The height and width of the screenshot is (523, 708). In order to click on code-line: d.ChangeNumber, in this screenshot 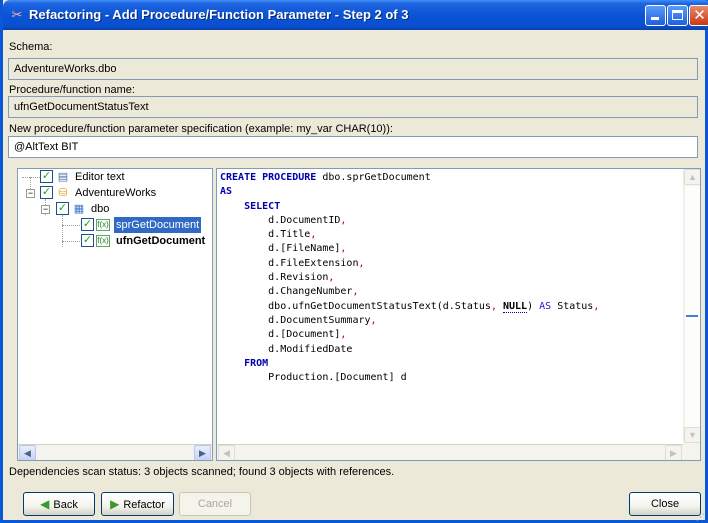, I will do `click(289, 292)`.